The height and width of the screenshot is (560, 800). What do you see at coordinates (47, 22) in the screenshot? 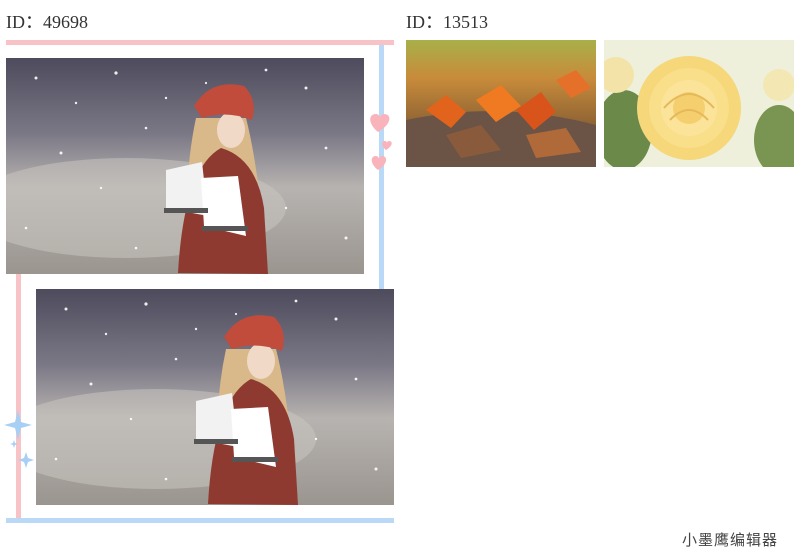
I see `template-id-label: ID：49698` at bounding box center [47, 22].